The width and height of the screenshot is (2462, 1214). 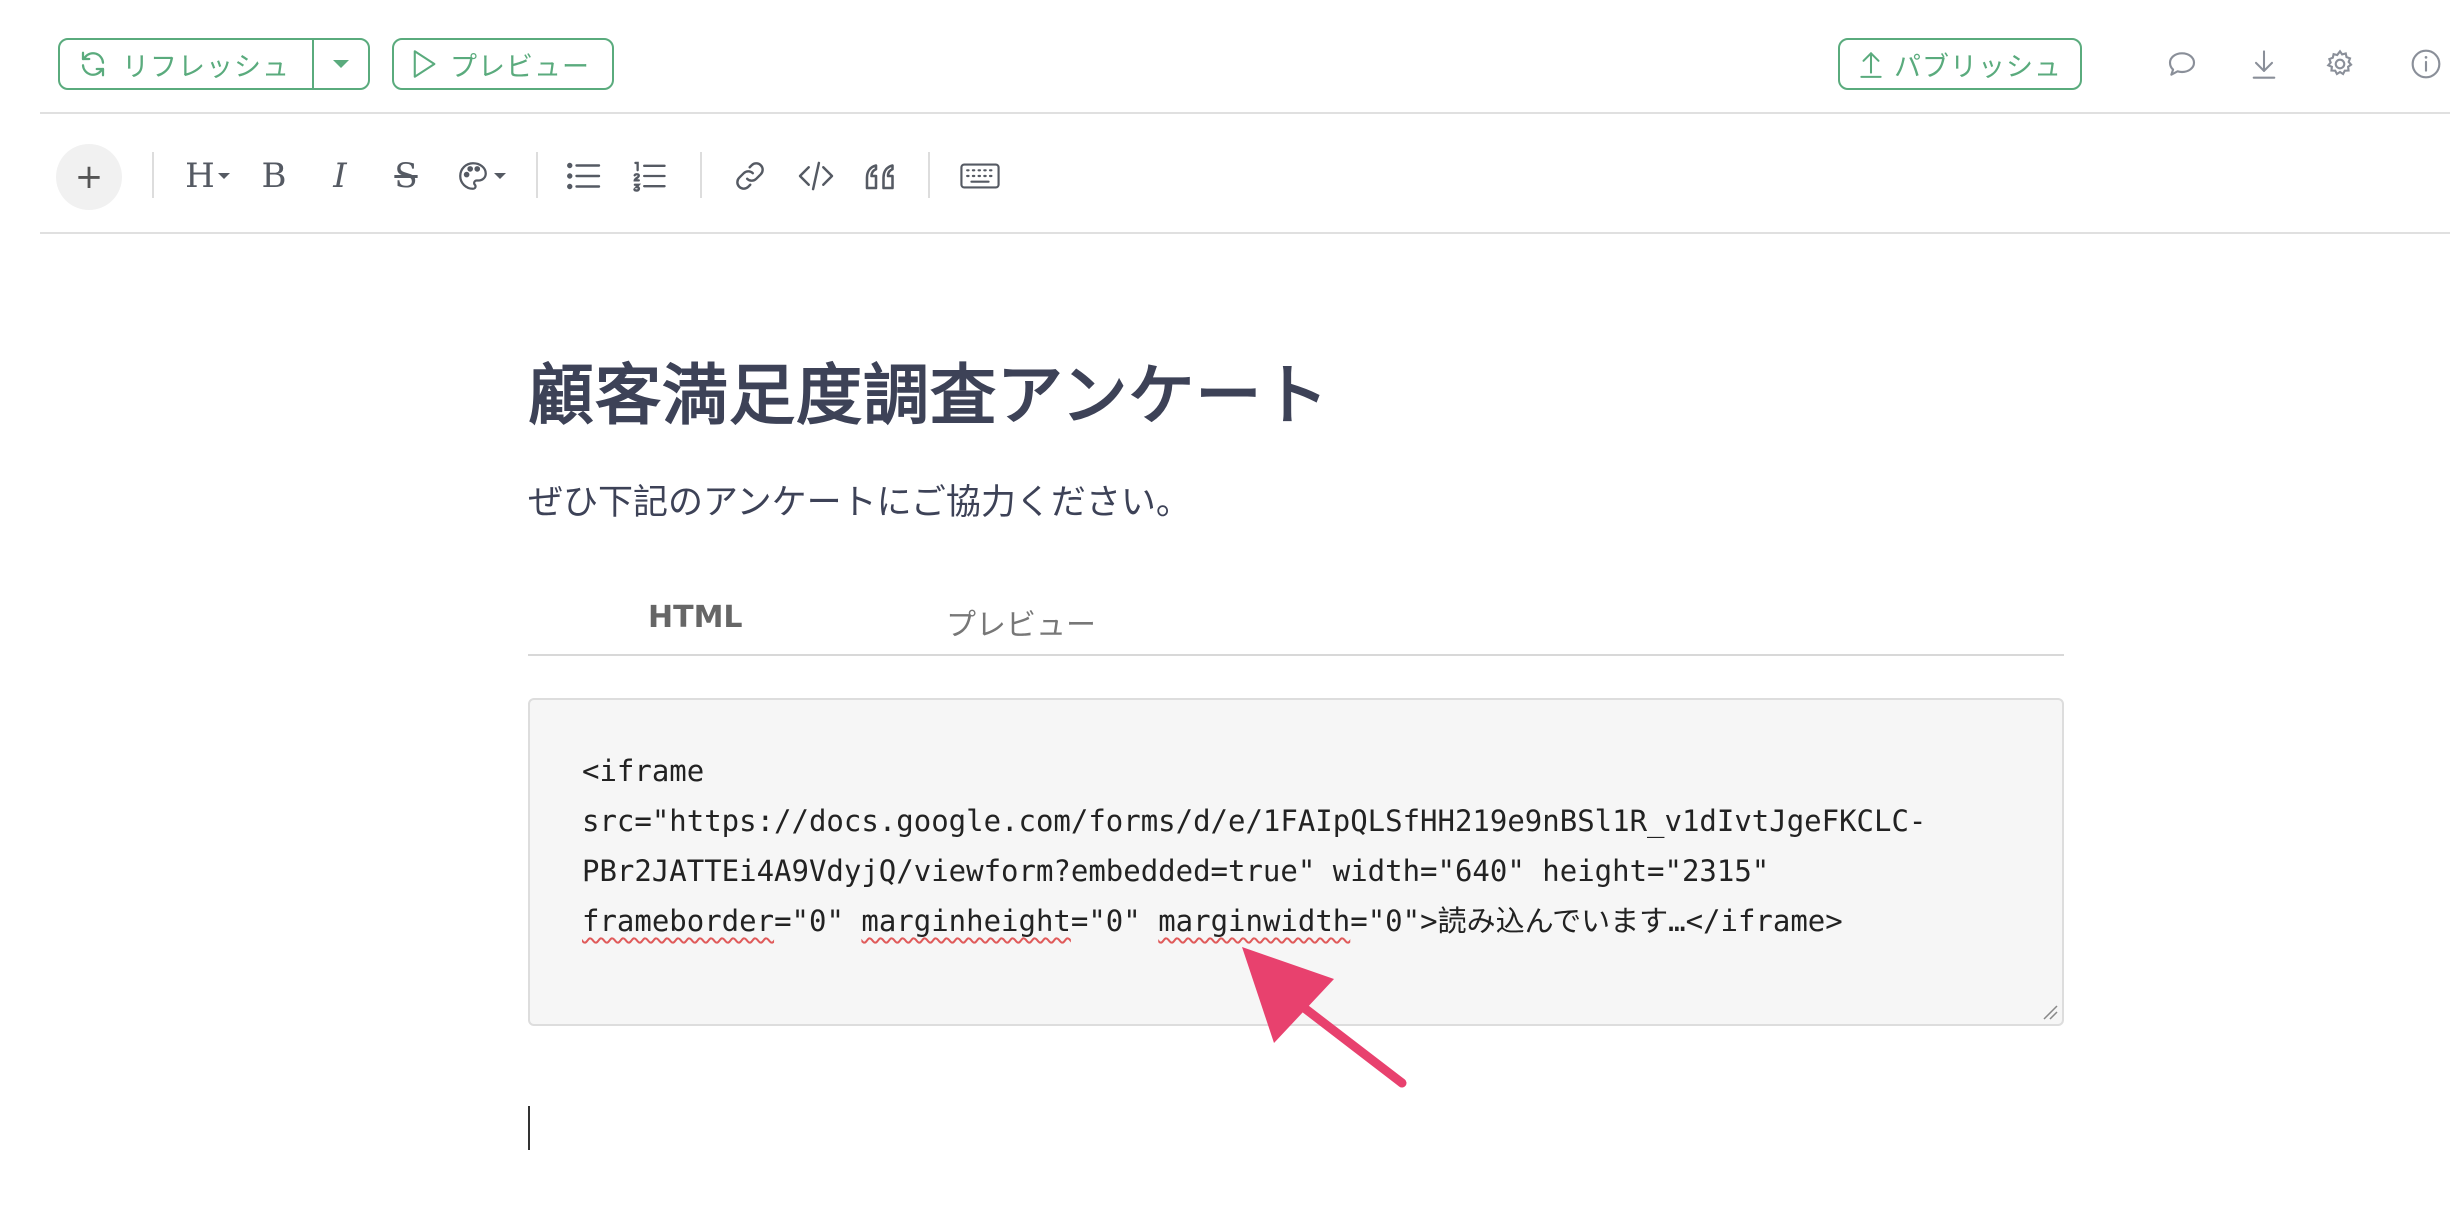 I want to click on strikethrough-label: S, so click(x=406, y=176).